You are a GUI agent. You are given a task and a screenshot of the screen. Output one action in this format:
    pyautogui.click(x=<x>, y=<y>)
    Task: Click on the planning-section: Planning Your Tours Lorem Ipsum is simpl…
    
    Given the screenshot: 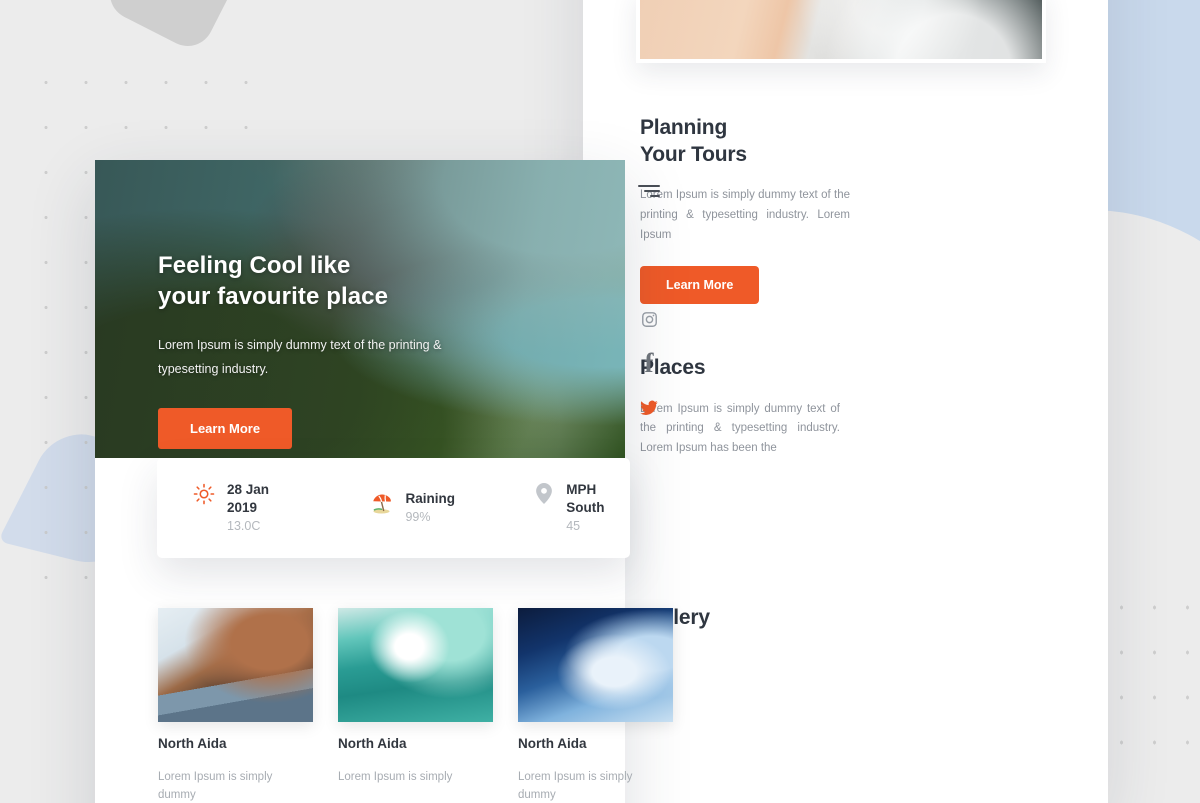 What is the action you would take?
    pyautogui.click(x=745, y=209)
    